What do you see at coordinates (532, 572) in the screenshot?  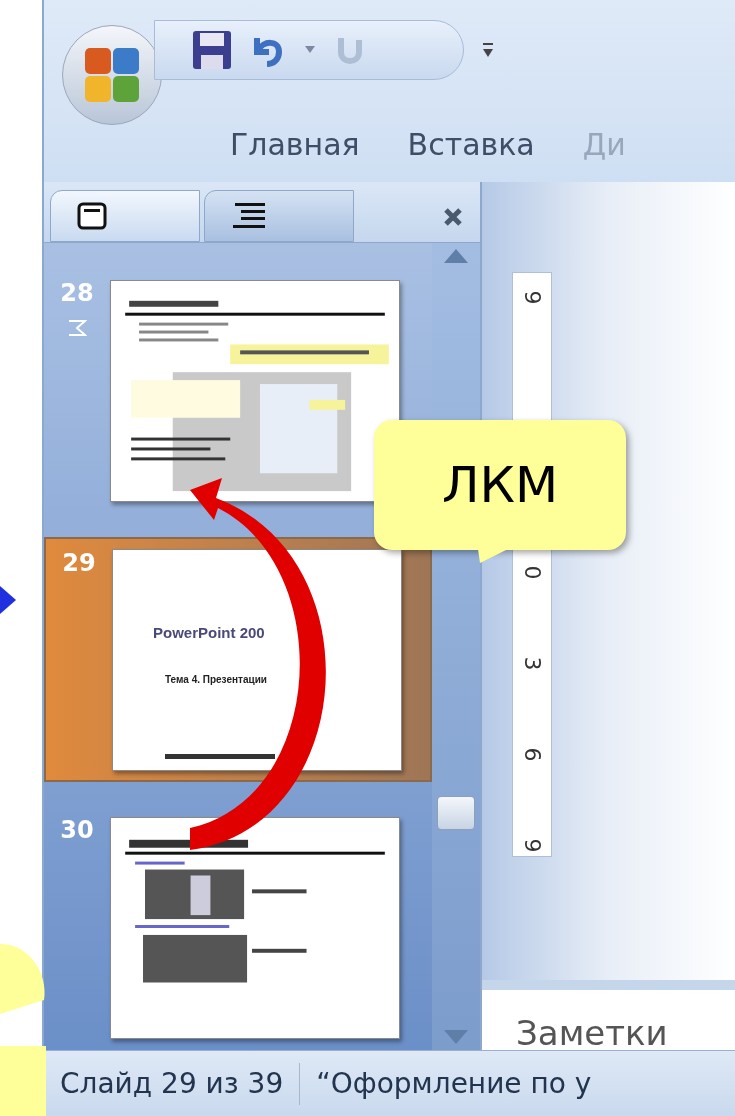 I see `ruler-label: 0` at bounding box center [532, 572].